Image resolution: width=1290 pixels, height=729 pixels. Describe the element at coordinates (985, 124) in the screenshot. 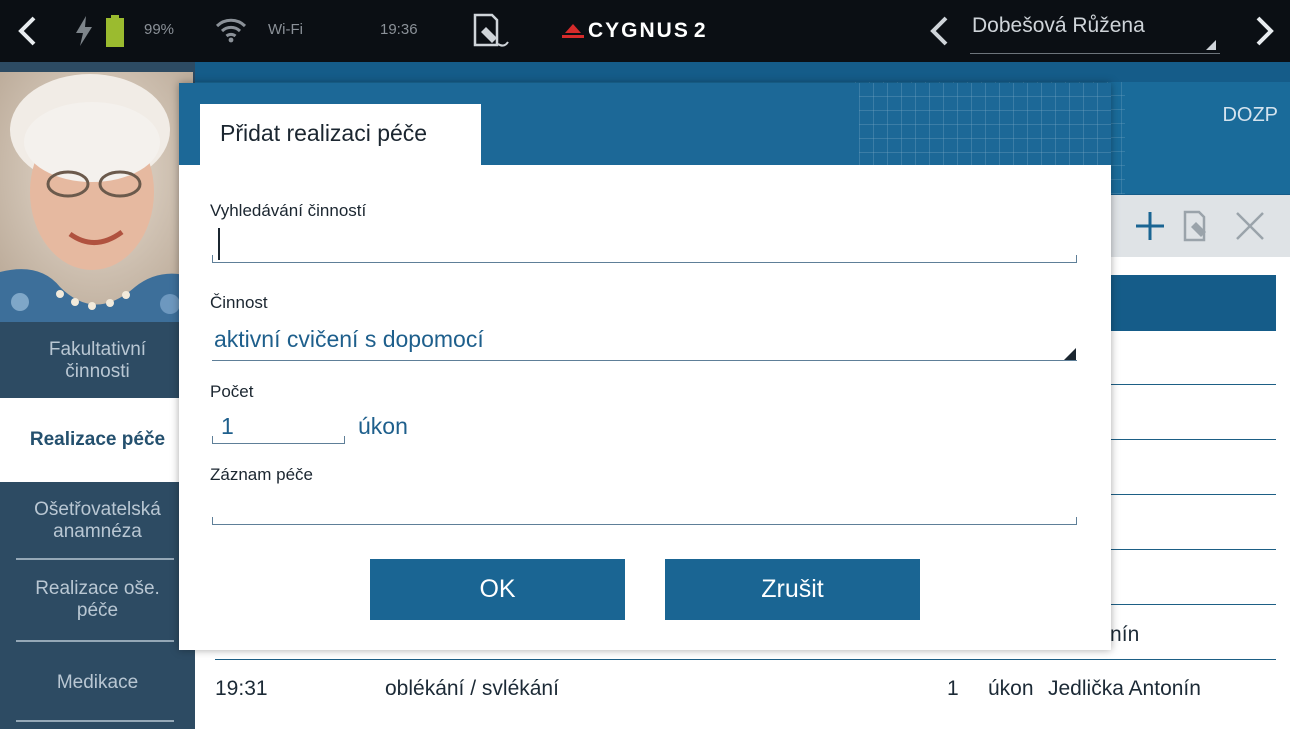

I see `header-pattern` at that location.